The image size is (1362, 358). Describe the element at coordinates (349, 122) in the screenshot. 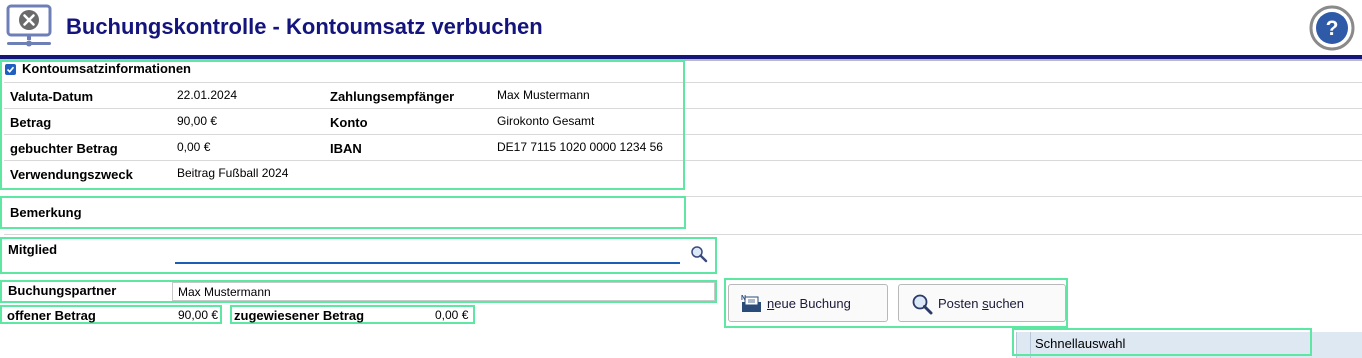

I see `account-label: Konto` at that location.